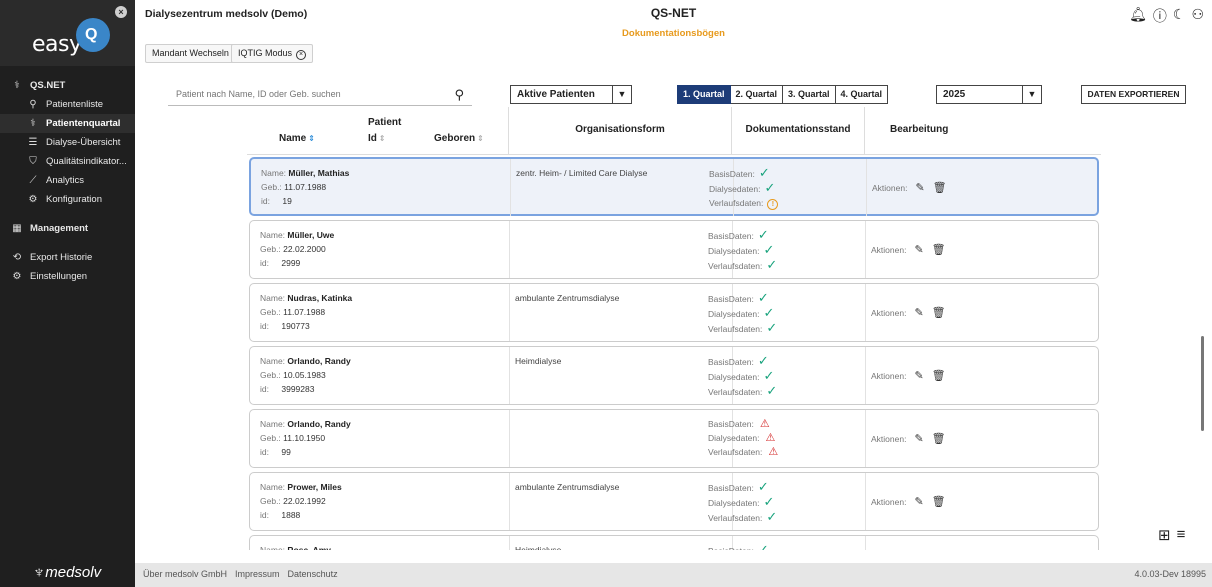  I want to click on grid-view-icon: ⊞, so click(1164, 535).